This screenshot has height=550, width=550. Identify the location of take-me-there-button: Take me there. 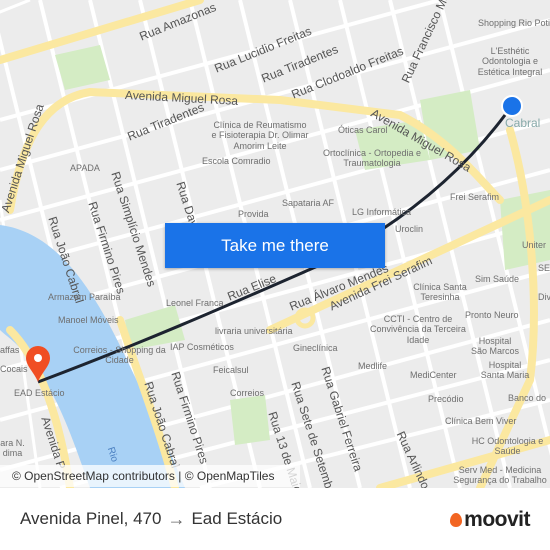
(275, 245).